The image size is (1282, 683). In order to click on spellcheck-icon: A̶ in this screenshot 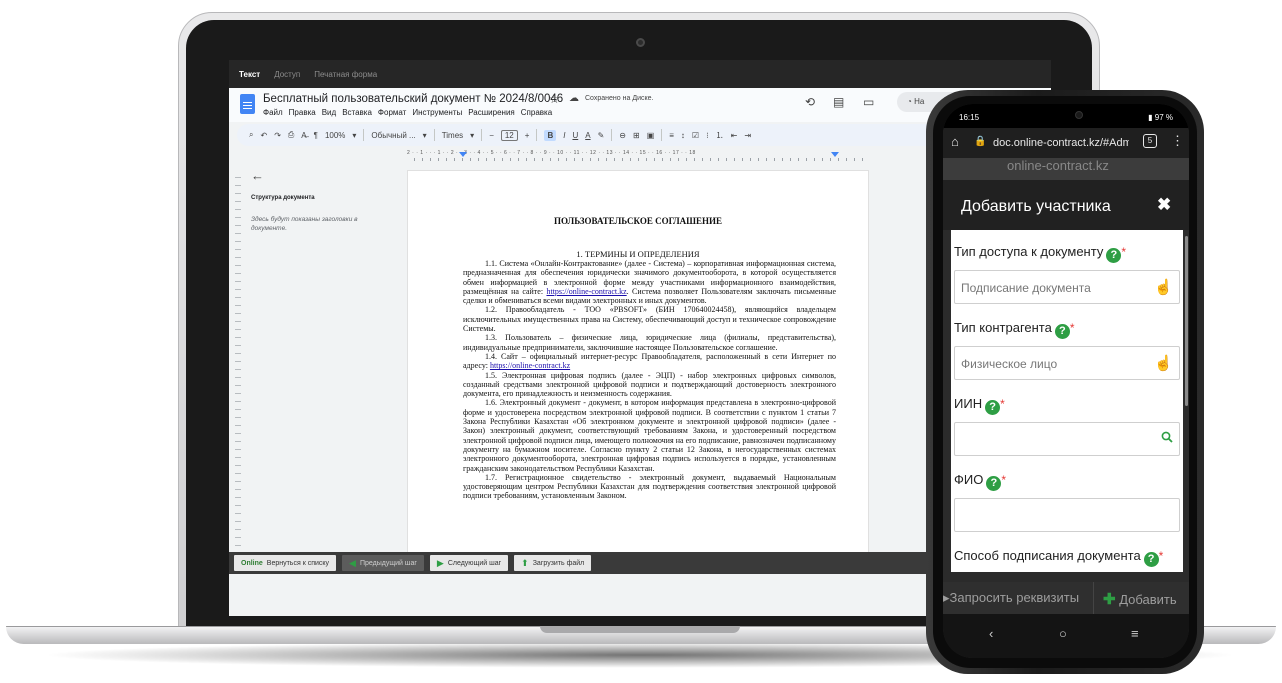, I will do `click(303, 135)`.